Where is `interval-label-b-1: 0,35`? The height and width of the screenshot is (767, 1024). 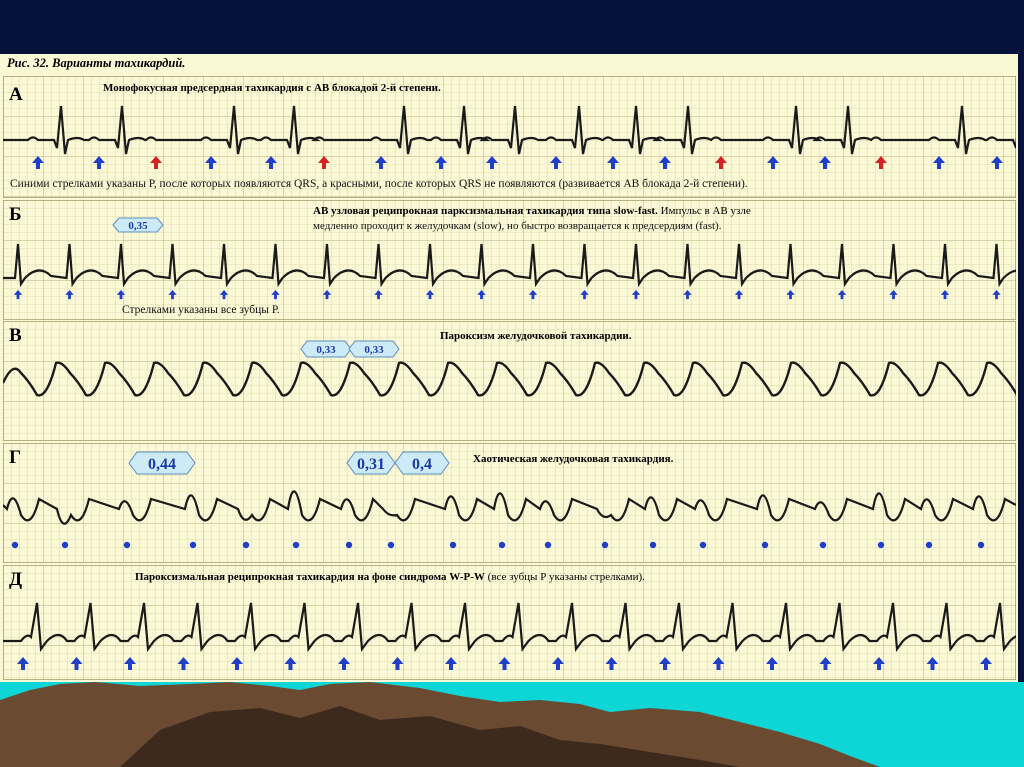 interval-label-b-1: 0,35 is located at coordinates (138, 225).